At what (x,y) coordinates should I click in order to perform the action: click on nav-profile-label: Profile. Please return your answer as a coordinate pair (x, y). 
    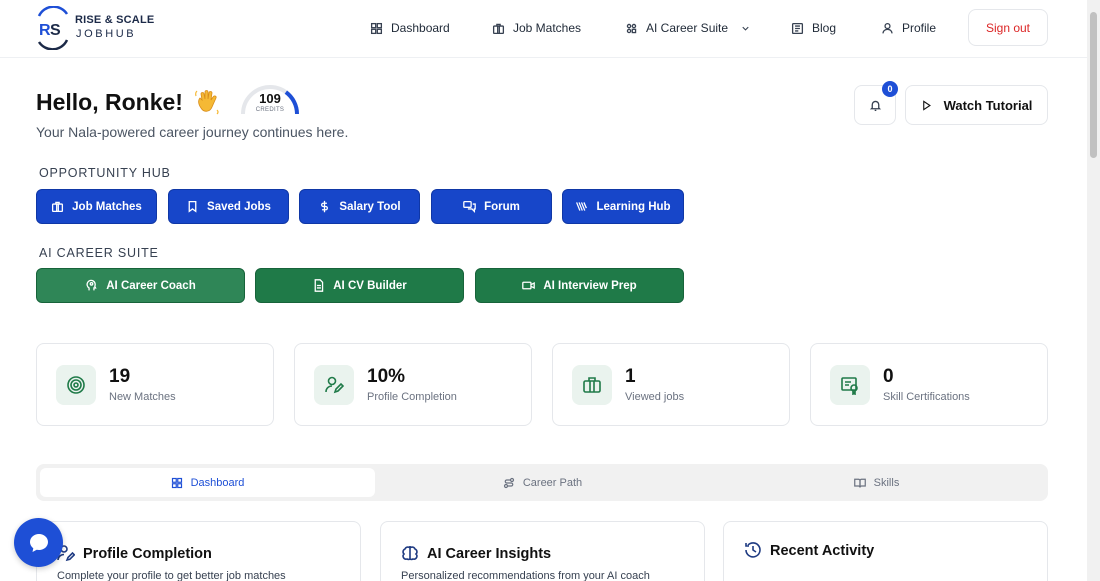
    Looking at the image, I should click on (919, 28).